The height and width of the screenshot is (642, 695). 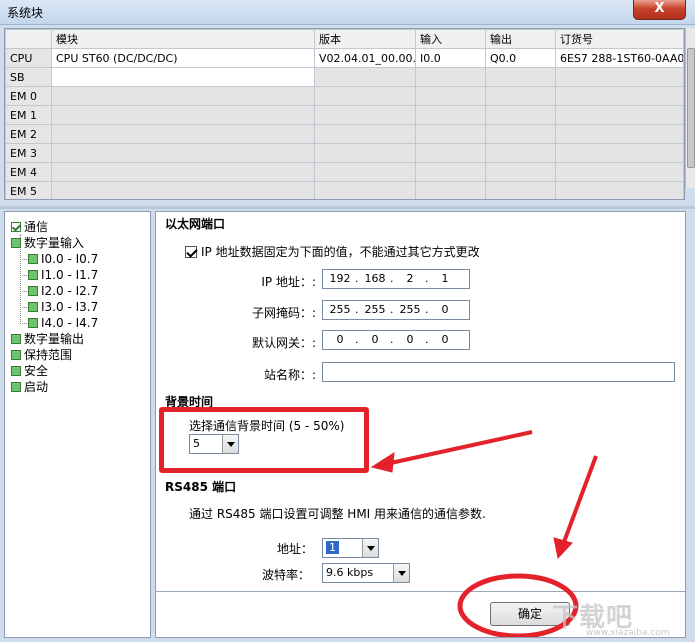 I want to click on table-row: EM 1, so click(x=344, y=115).